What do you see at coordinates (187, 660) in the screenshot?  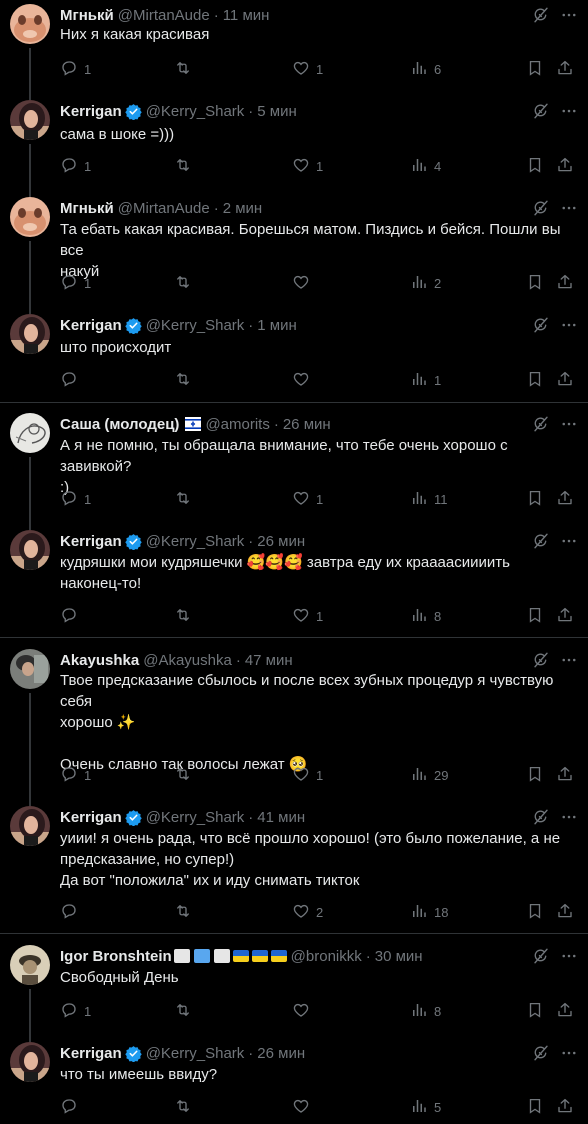 I see `author-handle: @Akayushka` at bounding box center [187, 660].